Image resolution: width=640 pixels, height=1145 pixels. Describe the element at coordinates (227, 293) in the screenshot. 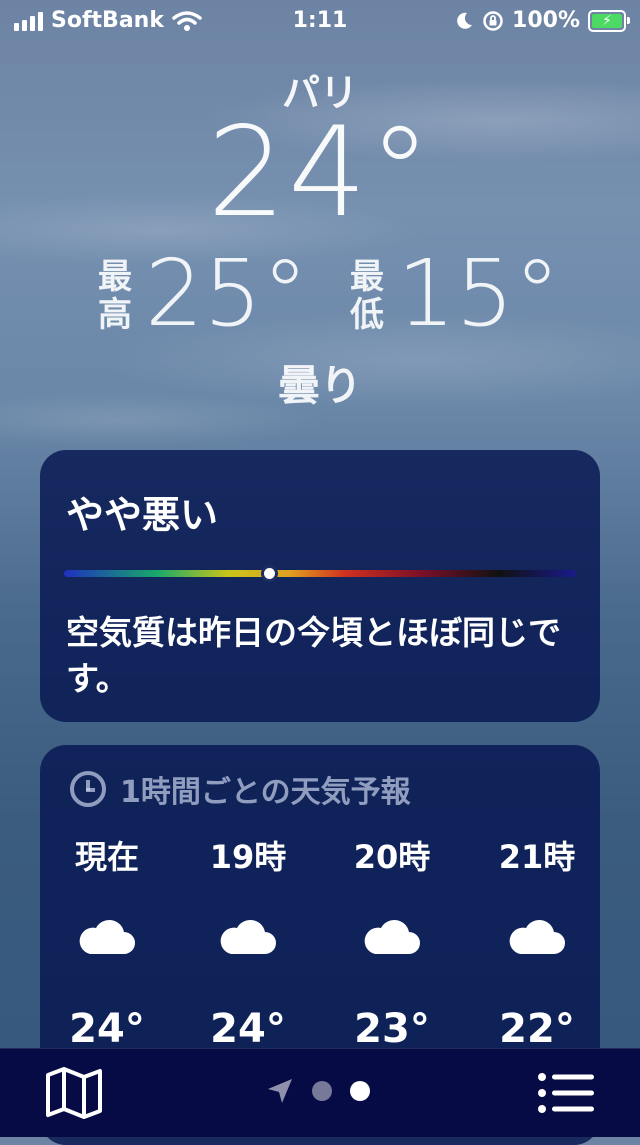

I see `high-temperature: 25°` at that location.